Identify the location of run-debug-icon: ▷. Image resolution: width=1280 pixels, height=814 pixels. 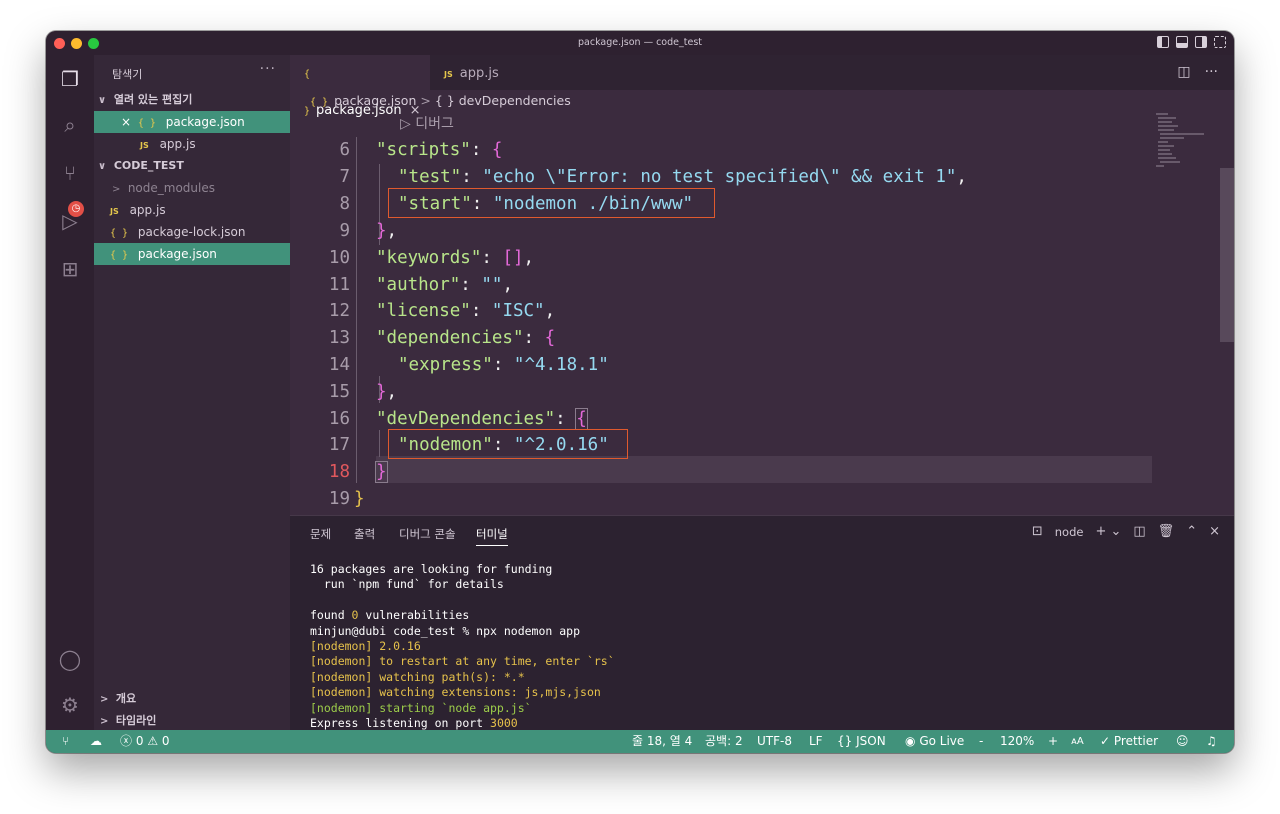
(70, 221).